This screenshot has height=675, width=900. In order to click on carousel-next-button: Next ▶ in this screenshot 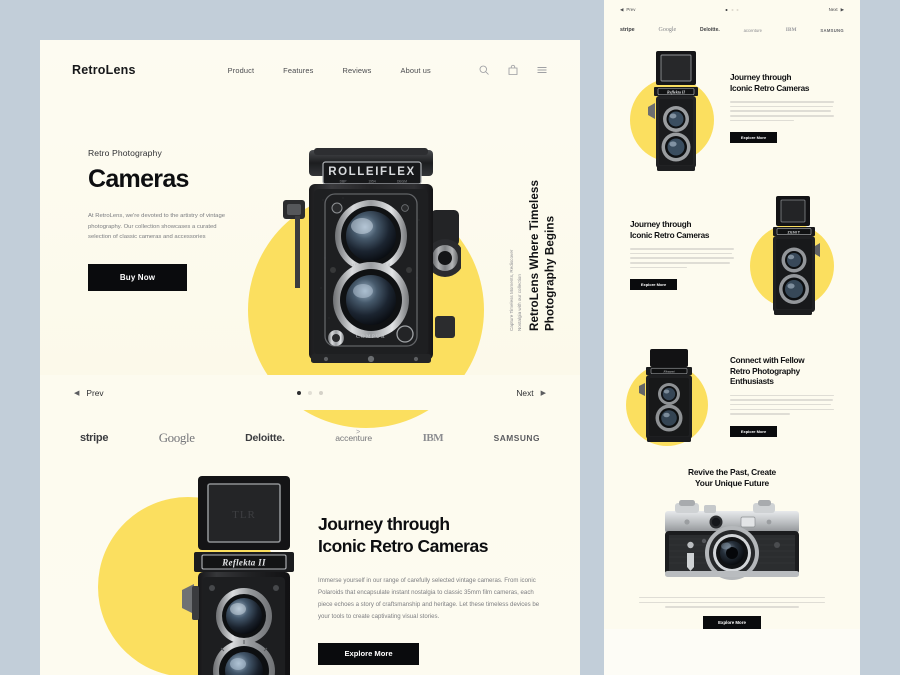, I will do `click(531, 393)`.